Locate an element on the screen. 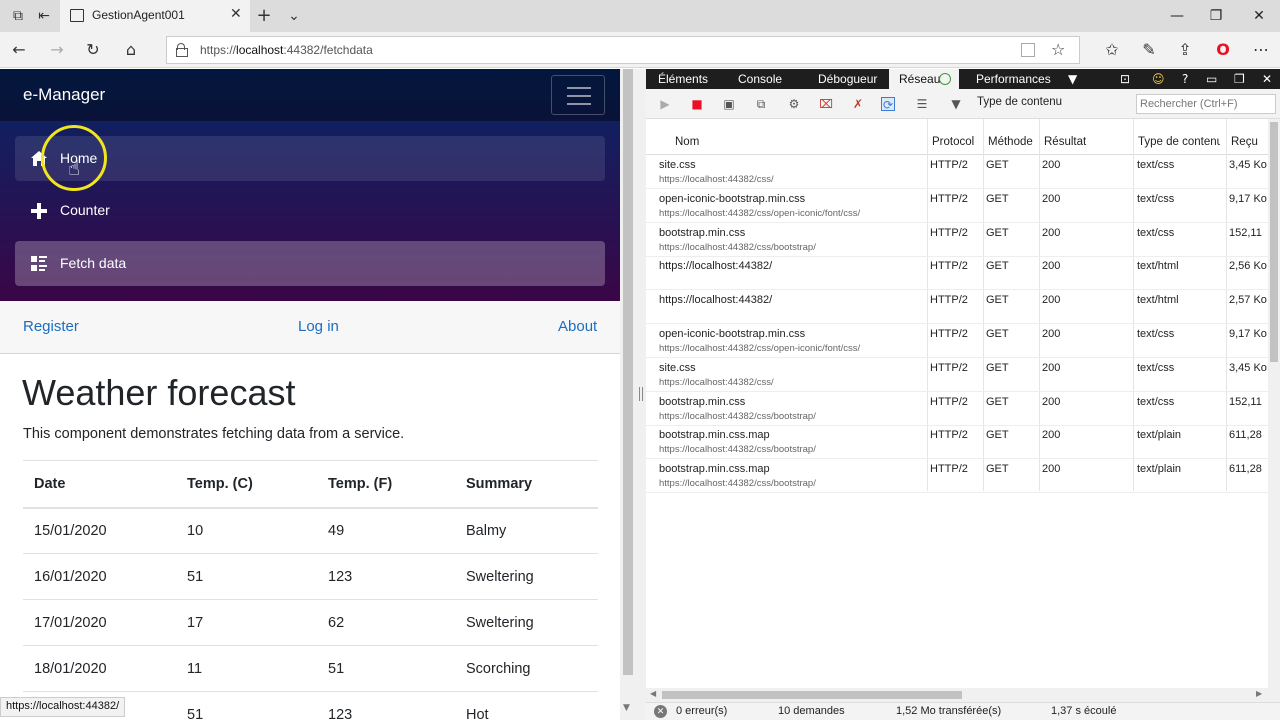 The height and width of the screenshot is (720, 1280). undock-icon: ❐ is located at coordinates (1239, 79).